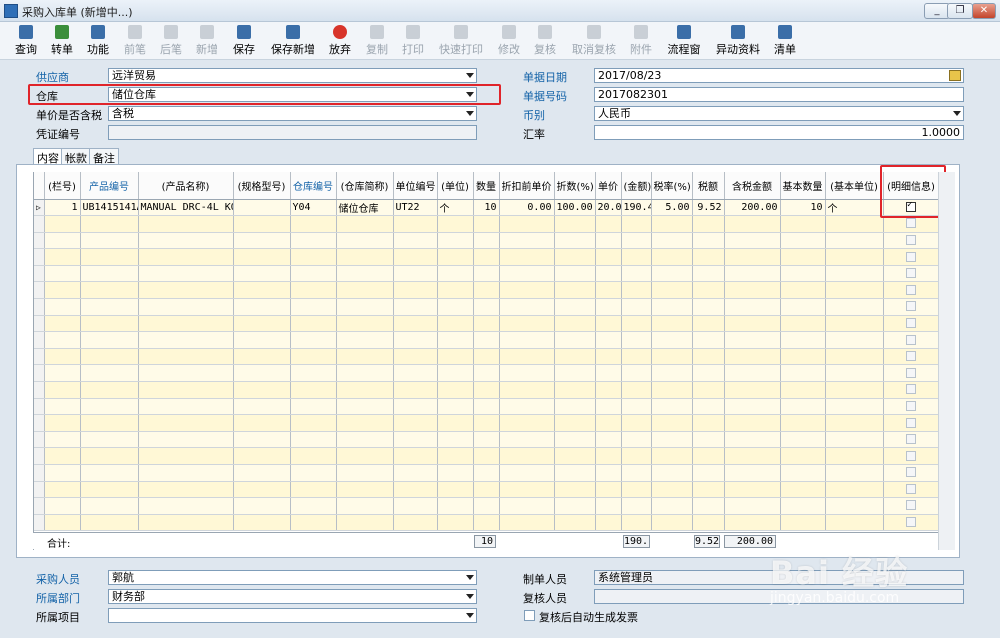 This screenshot has width=1000, height=638. Describe the element at coordinates (104, 156) in the screenshot. I see `tab-notes: 备注` at that location.